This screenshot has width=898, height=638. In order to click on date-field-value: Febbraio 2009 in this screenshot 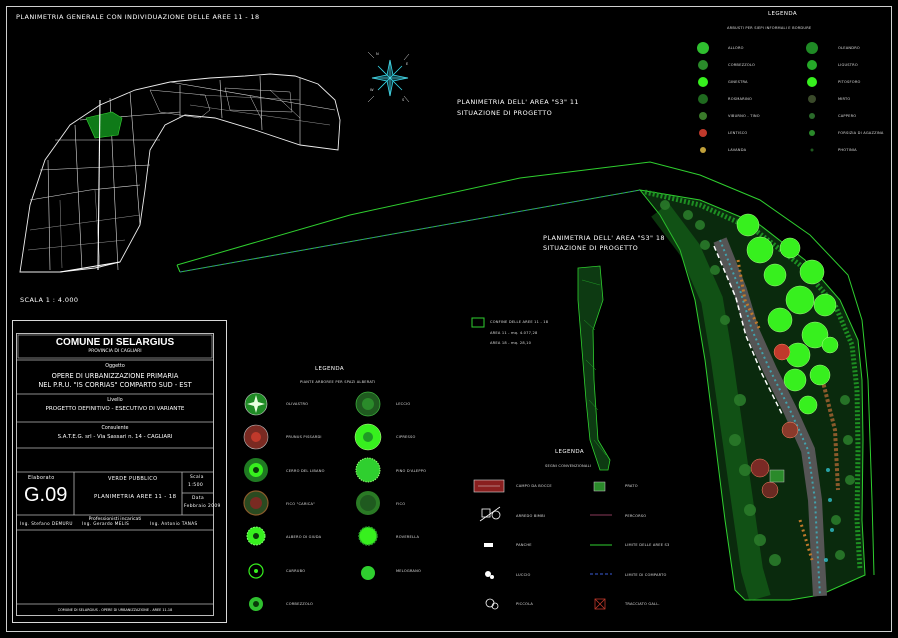, I will do `click(202, 506)`.